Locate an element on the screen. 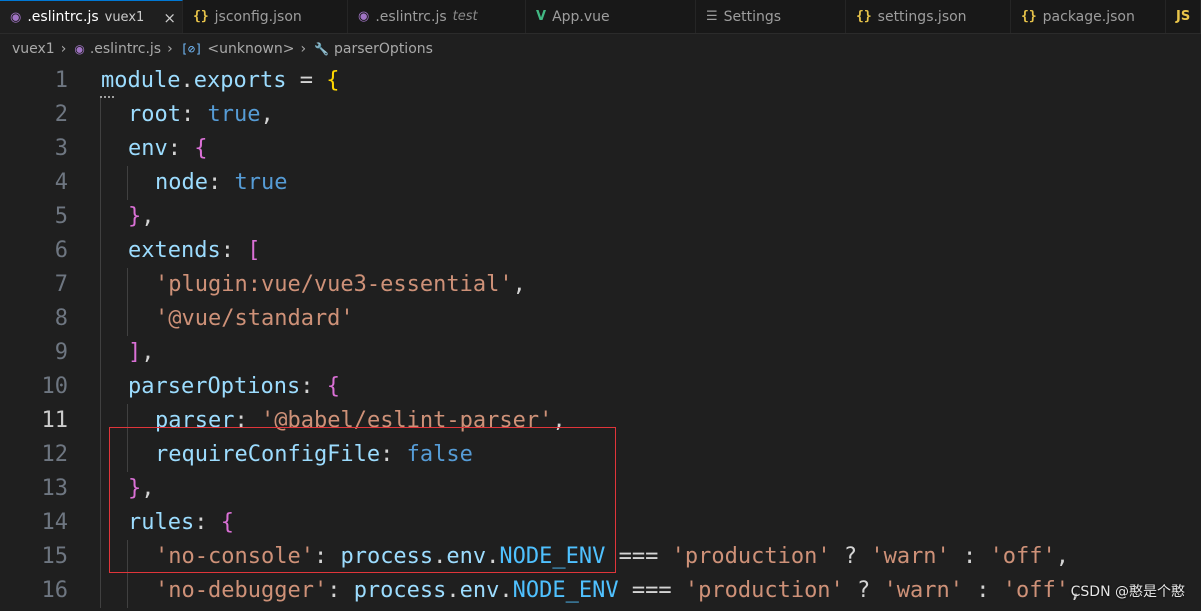 The width and height of the screenshot is (1201, 611). code-text: ], is located at coordinates (141, 353).